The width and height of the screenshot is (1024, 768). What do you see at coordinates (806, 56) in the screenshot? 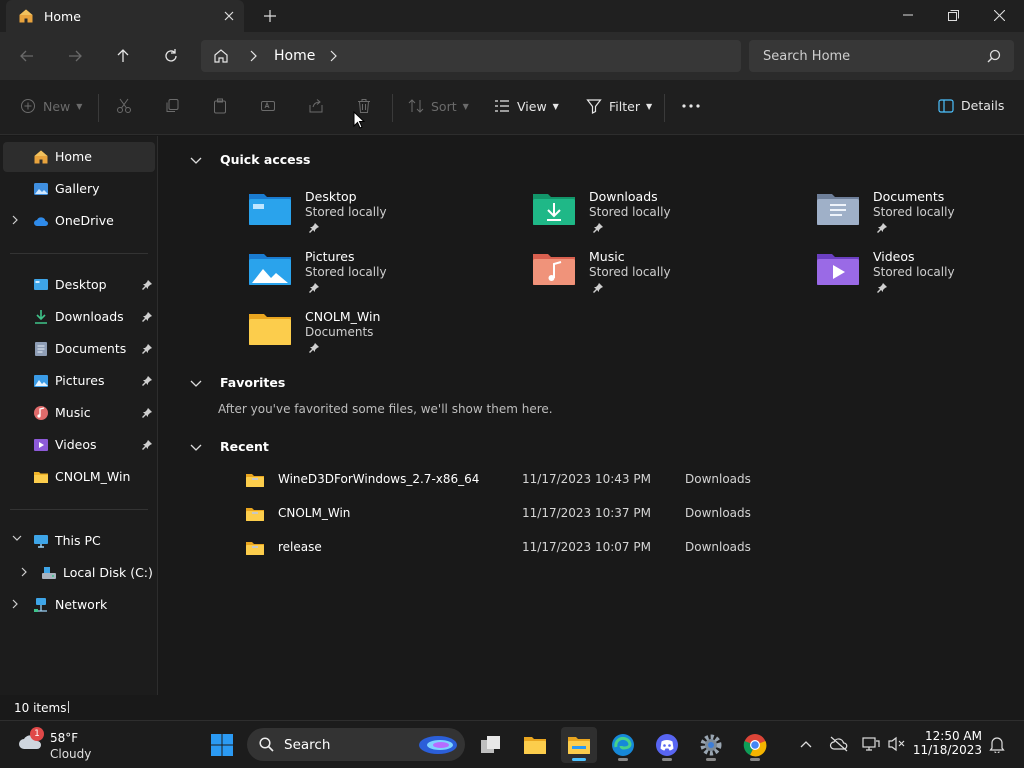
I see `search-input: Search Home` at bounding box center [806, 56].